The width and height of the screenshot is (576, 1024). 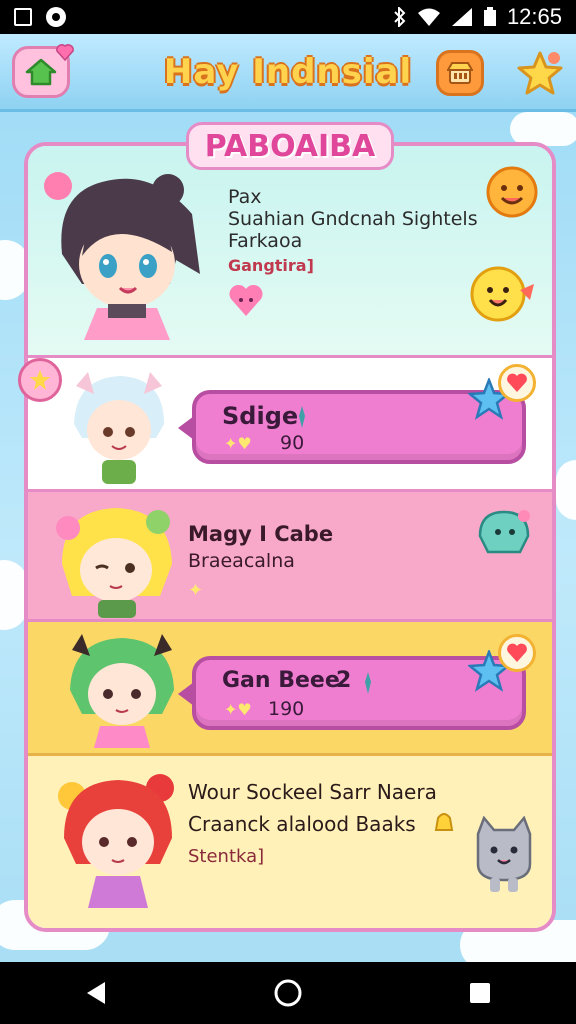 What do you see at coordinates (241, 561) in the screenshot?
I see `row-line-2: Braeacalna` at bounding box center [241, 561].